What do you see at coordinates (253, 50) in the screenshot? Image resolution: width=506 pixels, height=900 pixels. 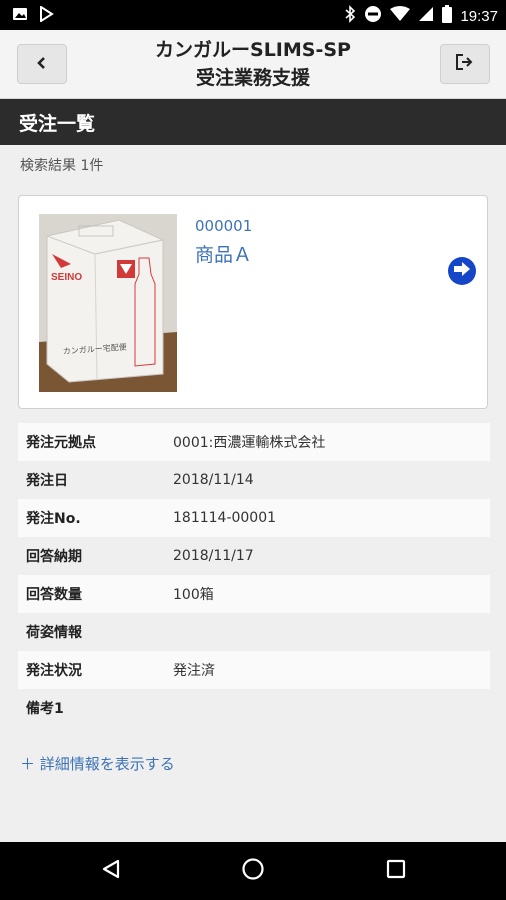 I see `app-title: カンガルーSLIMS-SP` at bounding box center [253, 50].